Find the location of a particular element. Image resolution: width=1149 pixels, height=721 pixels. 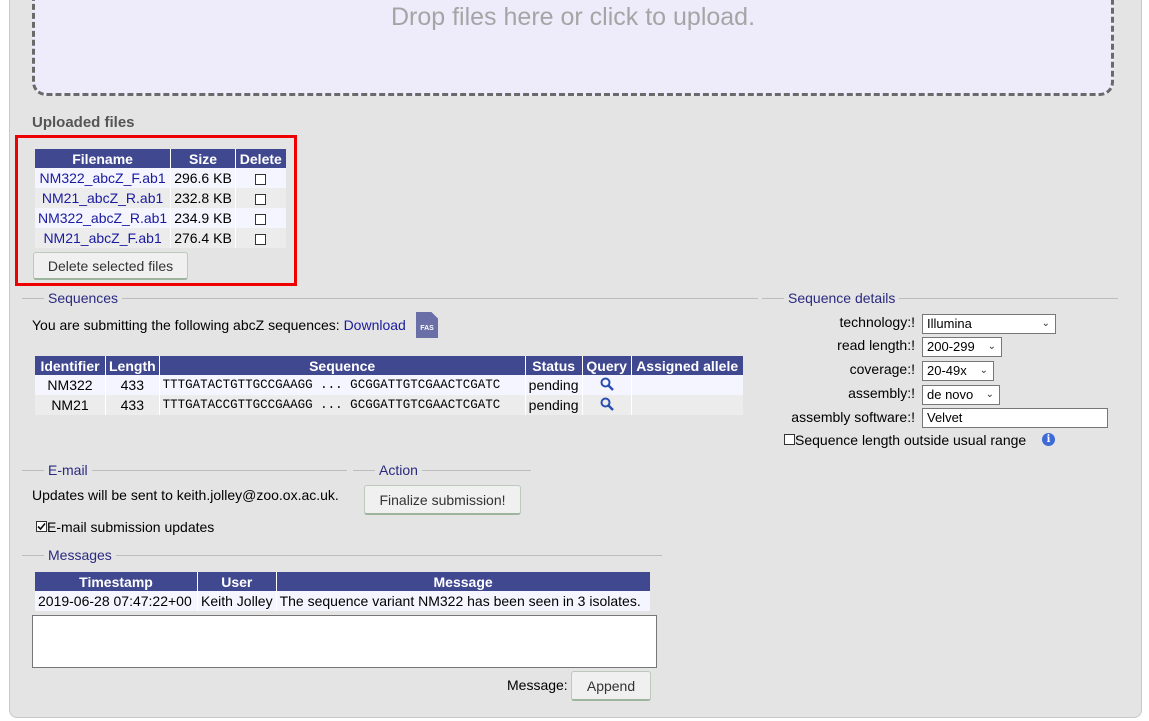

assembly-select: de novo ⌄ is located at coordinates (961, 395).